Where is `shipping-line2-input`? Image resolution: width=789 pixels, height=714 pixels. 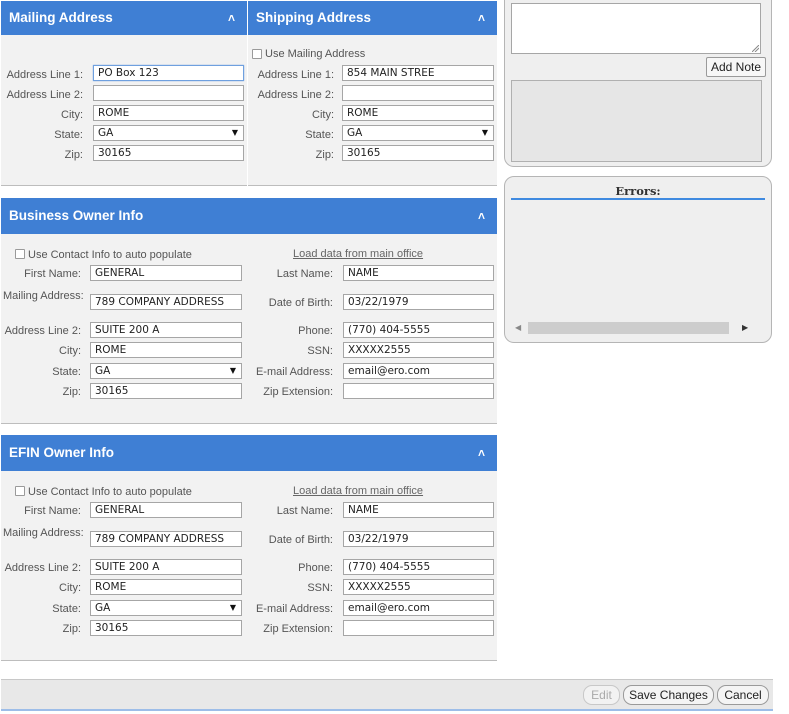 shipping-line2-input is located at coordinates (418, 93).